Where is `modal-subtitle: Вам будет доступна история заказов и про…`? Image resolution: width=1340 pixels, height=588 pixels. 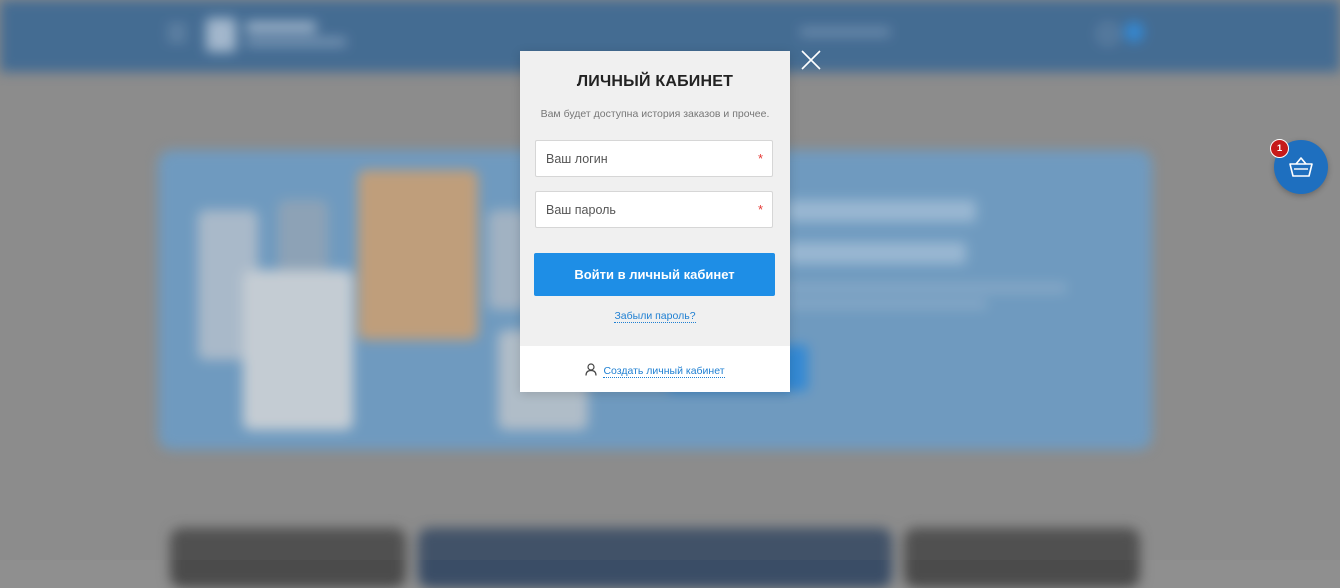 modal-subtitle: Вам будет доступна история заказов и про… is located at coordinates (655, 114).